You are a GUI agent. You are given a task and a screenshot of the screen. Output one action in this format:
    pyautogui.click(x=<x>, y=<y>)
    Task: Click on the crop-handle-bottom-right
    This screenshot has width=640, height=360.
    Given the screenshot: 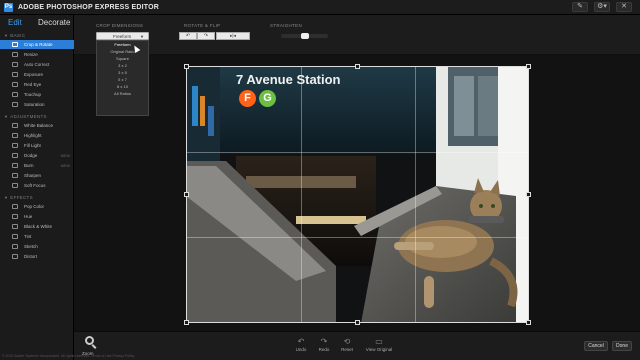 What is the action you would take?
    pyautogui.click(x=528, y=322)
    